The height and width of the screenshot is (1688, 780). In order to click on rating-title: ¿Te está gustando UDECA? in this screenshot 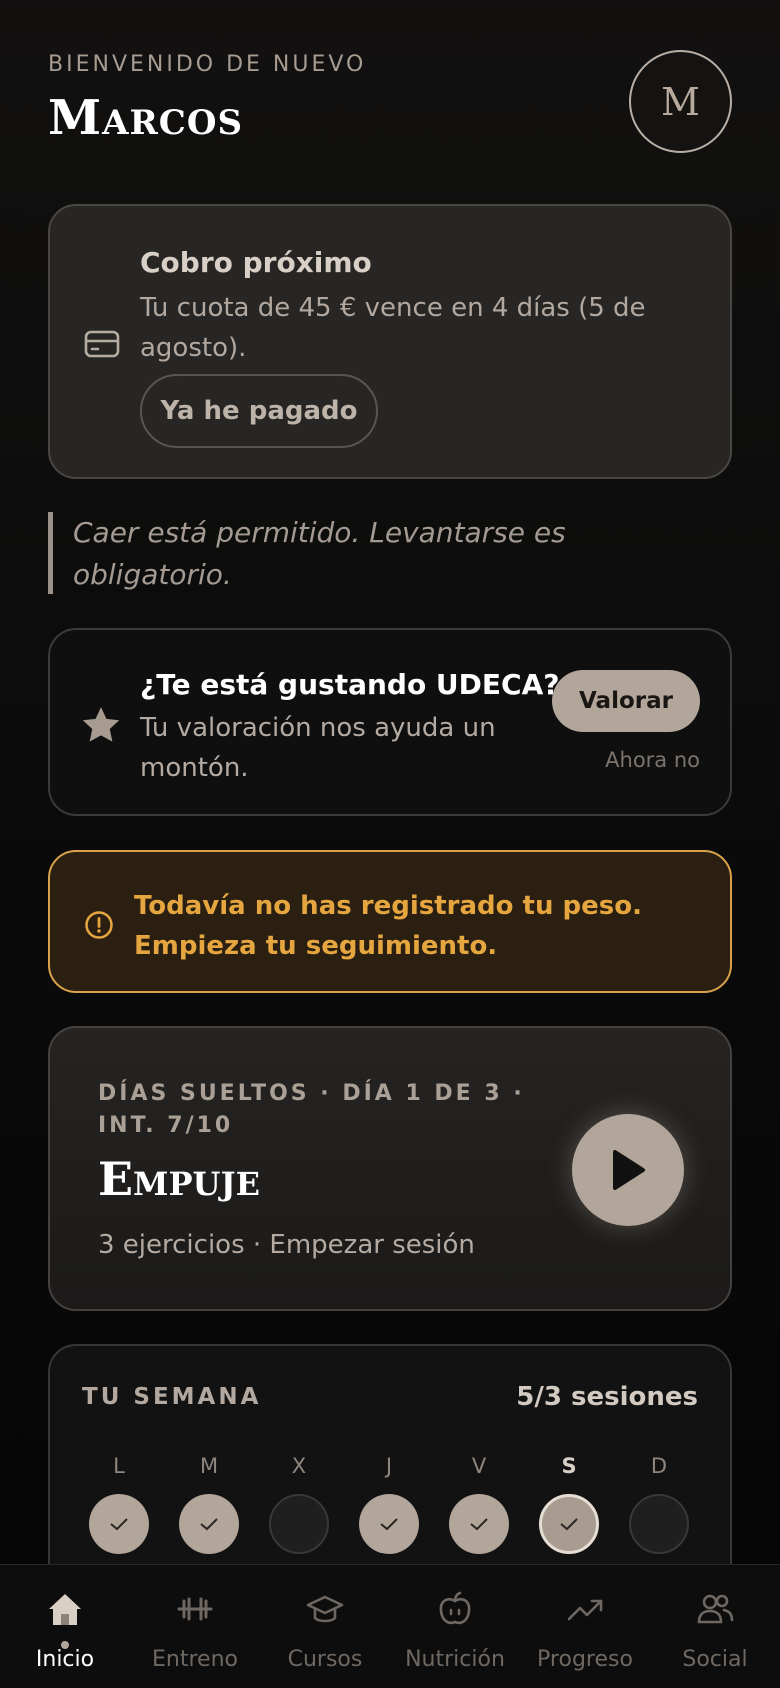, I will do `click(350, 684)`.